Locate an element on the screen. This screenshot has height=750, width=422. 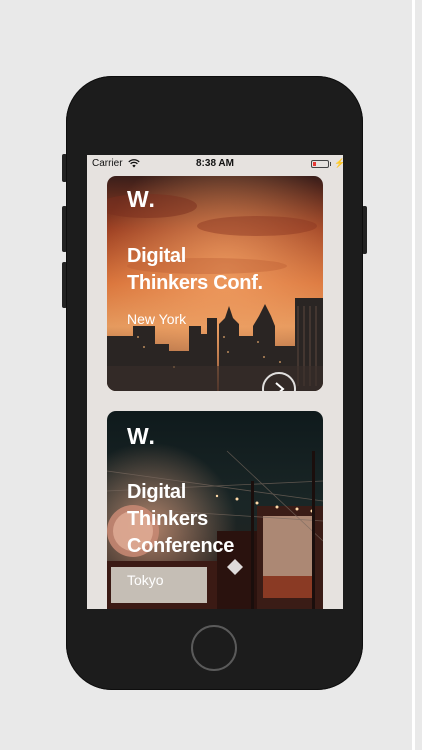
event-title: Digital Thinkers Conf. is located at coordinates (222, 270).